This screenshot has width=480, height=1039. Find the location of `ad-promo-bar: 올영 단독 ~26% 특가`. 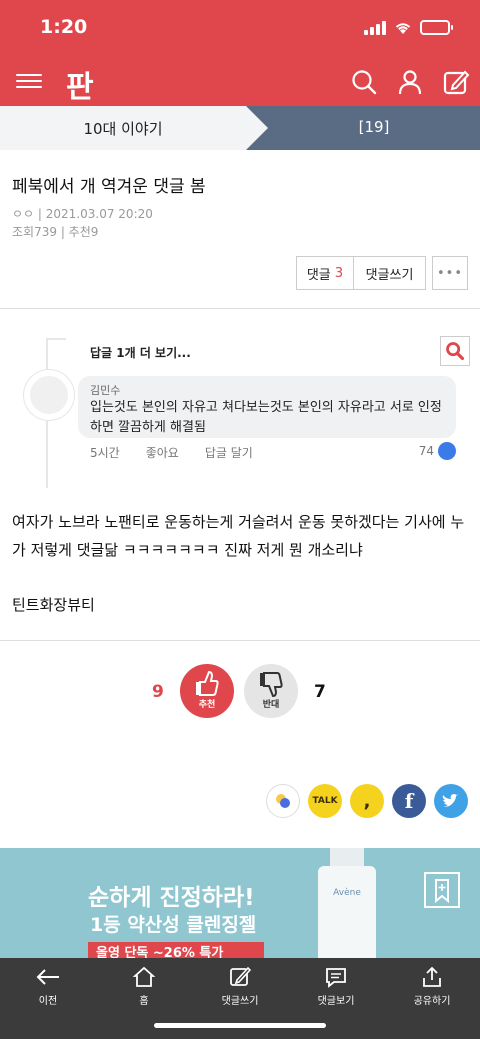

ad-promo-bar: 올영 단독 ~26% 특가 is located at coordinates (176, 950).